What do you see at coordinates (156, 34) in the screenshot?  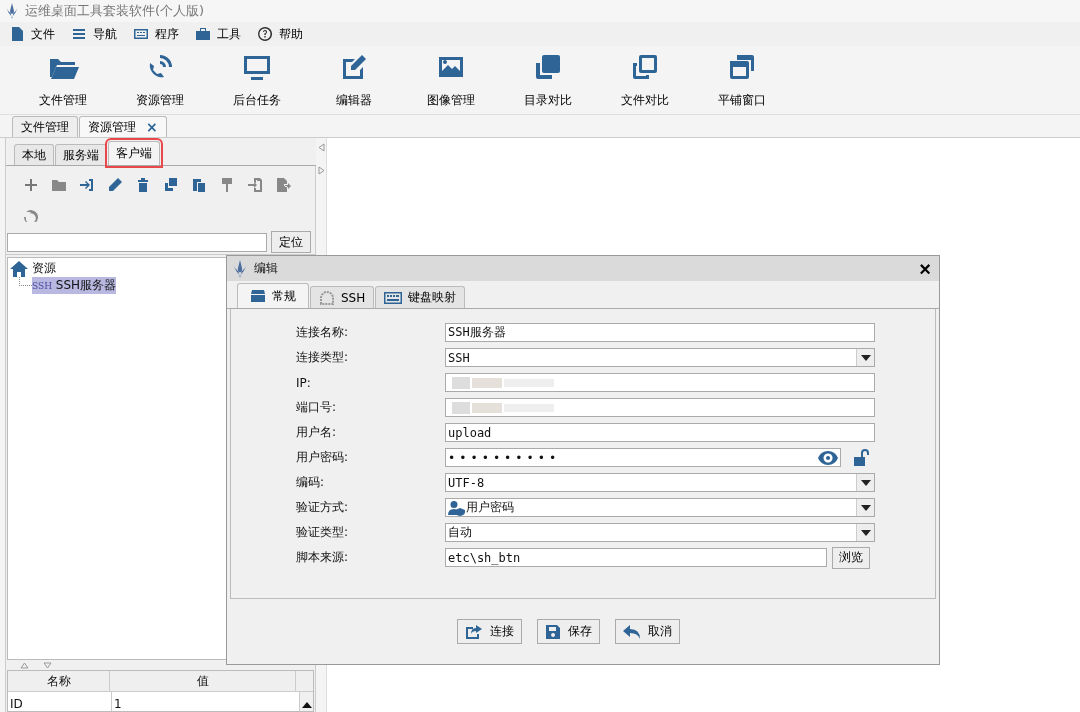 I see `menu-item: 程序` at bounding box center [156, 34].